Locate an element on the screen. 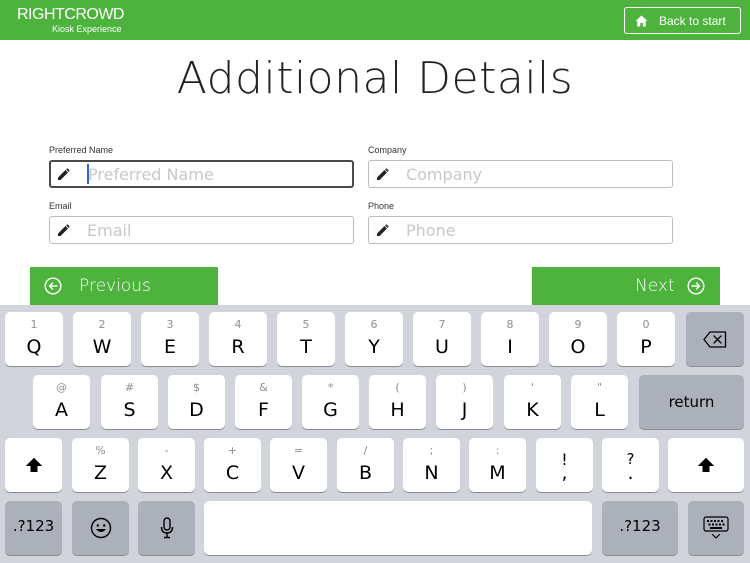 The image size is (750, 563). key-label: X is located at coordinates (166, 473).